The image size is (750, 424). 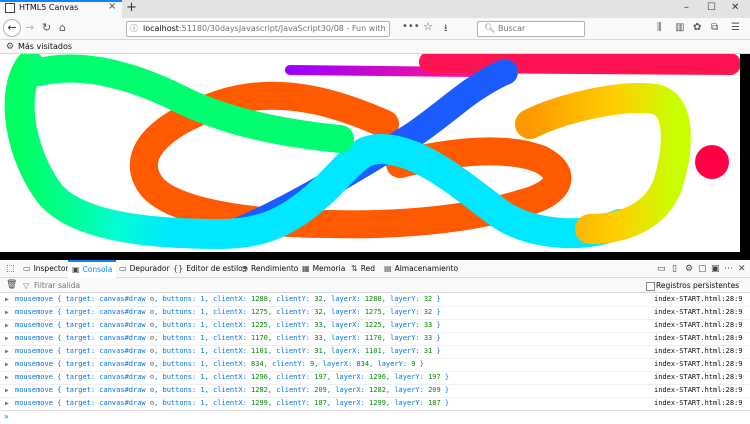 What do you see at coordinates (10, 47) in the screenshot?
I see `gear-icon: ⚙` at bounding box center [10, 47].